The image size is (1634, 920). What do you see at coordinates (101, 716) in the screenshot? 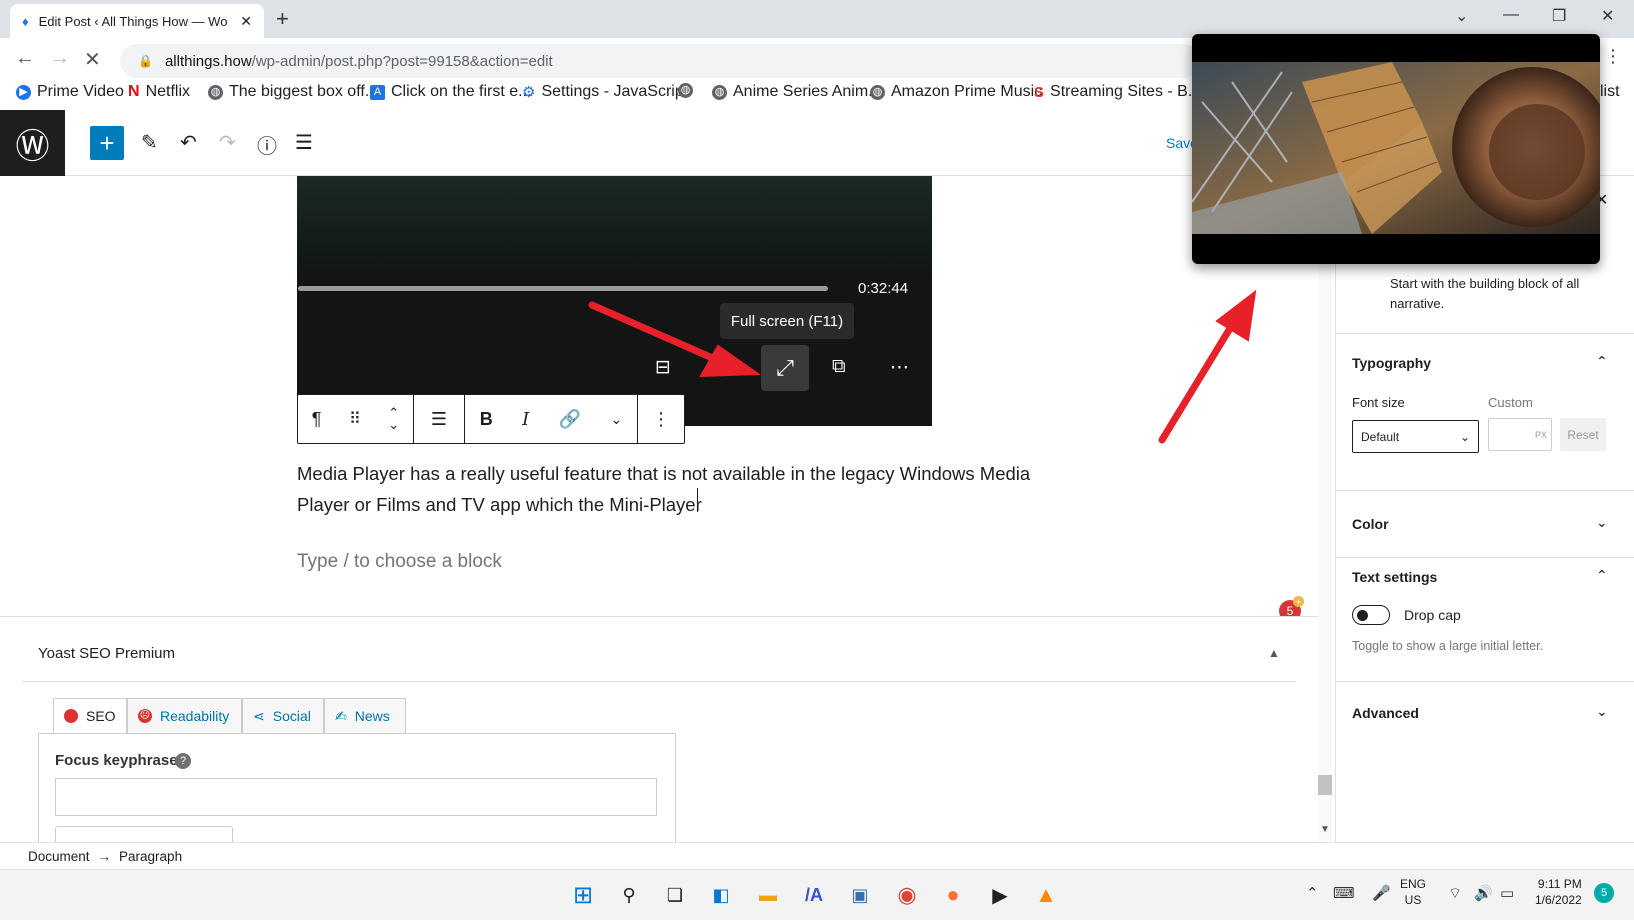
I see `tab-label: SEO` at bounding box center [101, 716].